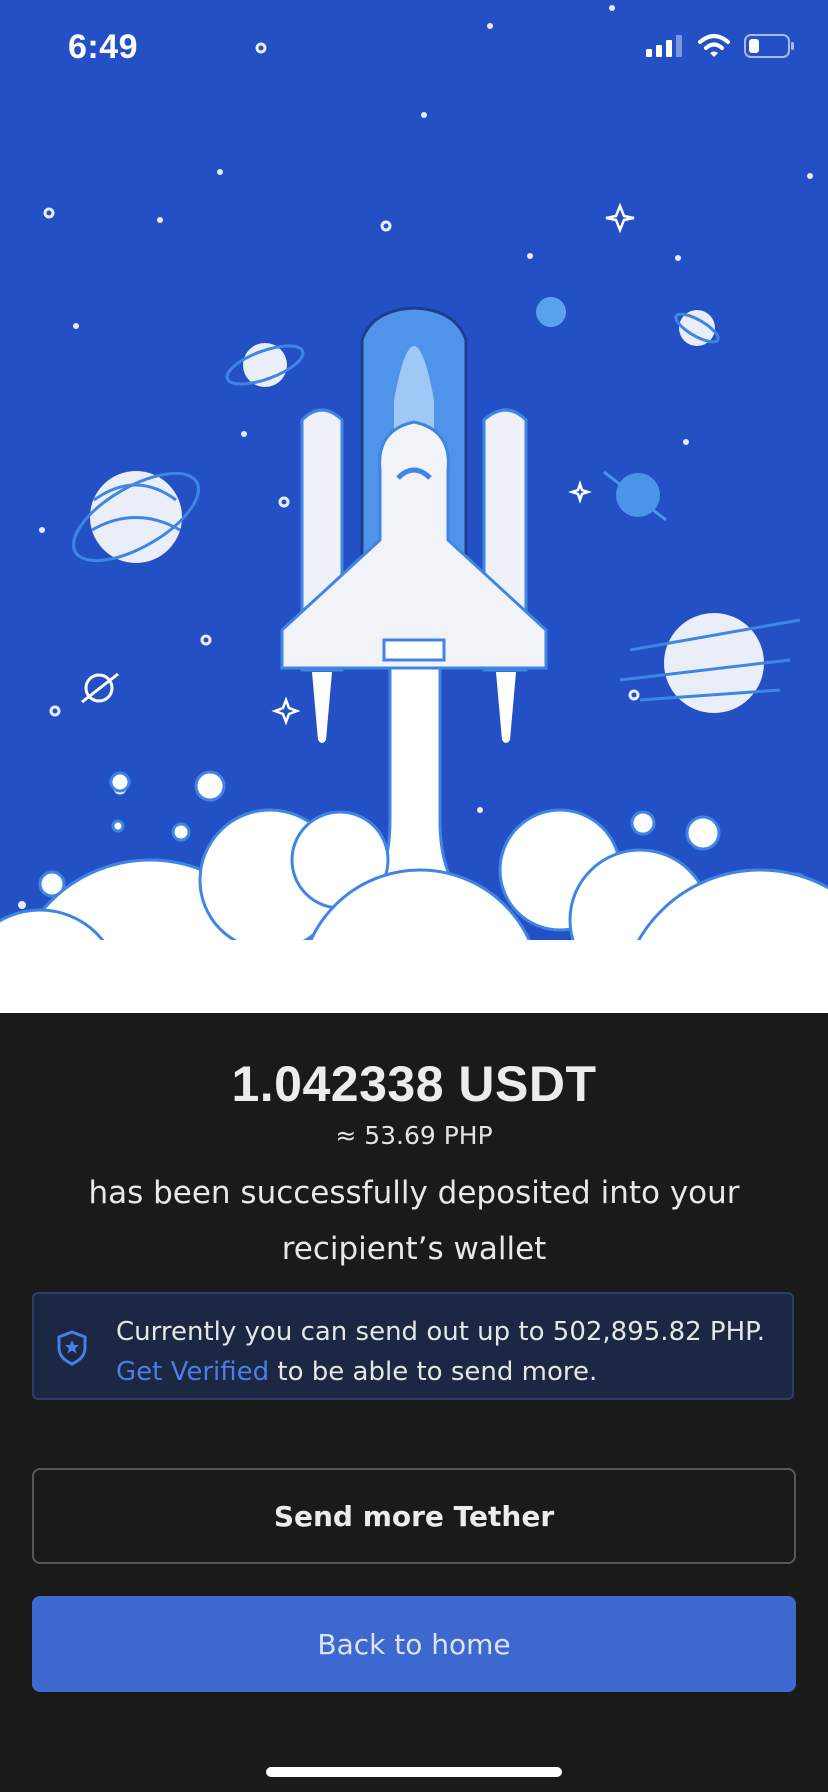  What do you see at coordinates (414, 50) in the screenshot?
I see `status-bar: 6:49` at bounding box center [414, 50].